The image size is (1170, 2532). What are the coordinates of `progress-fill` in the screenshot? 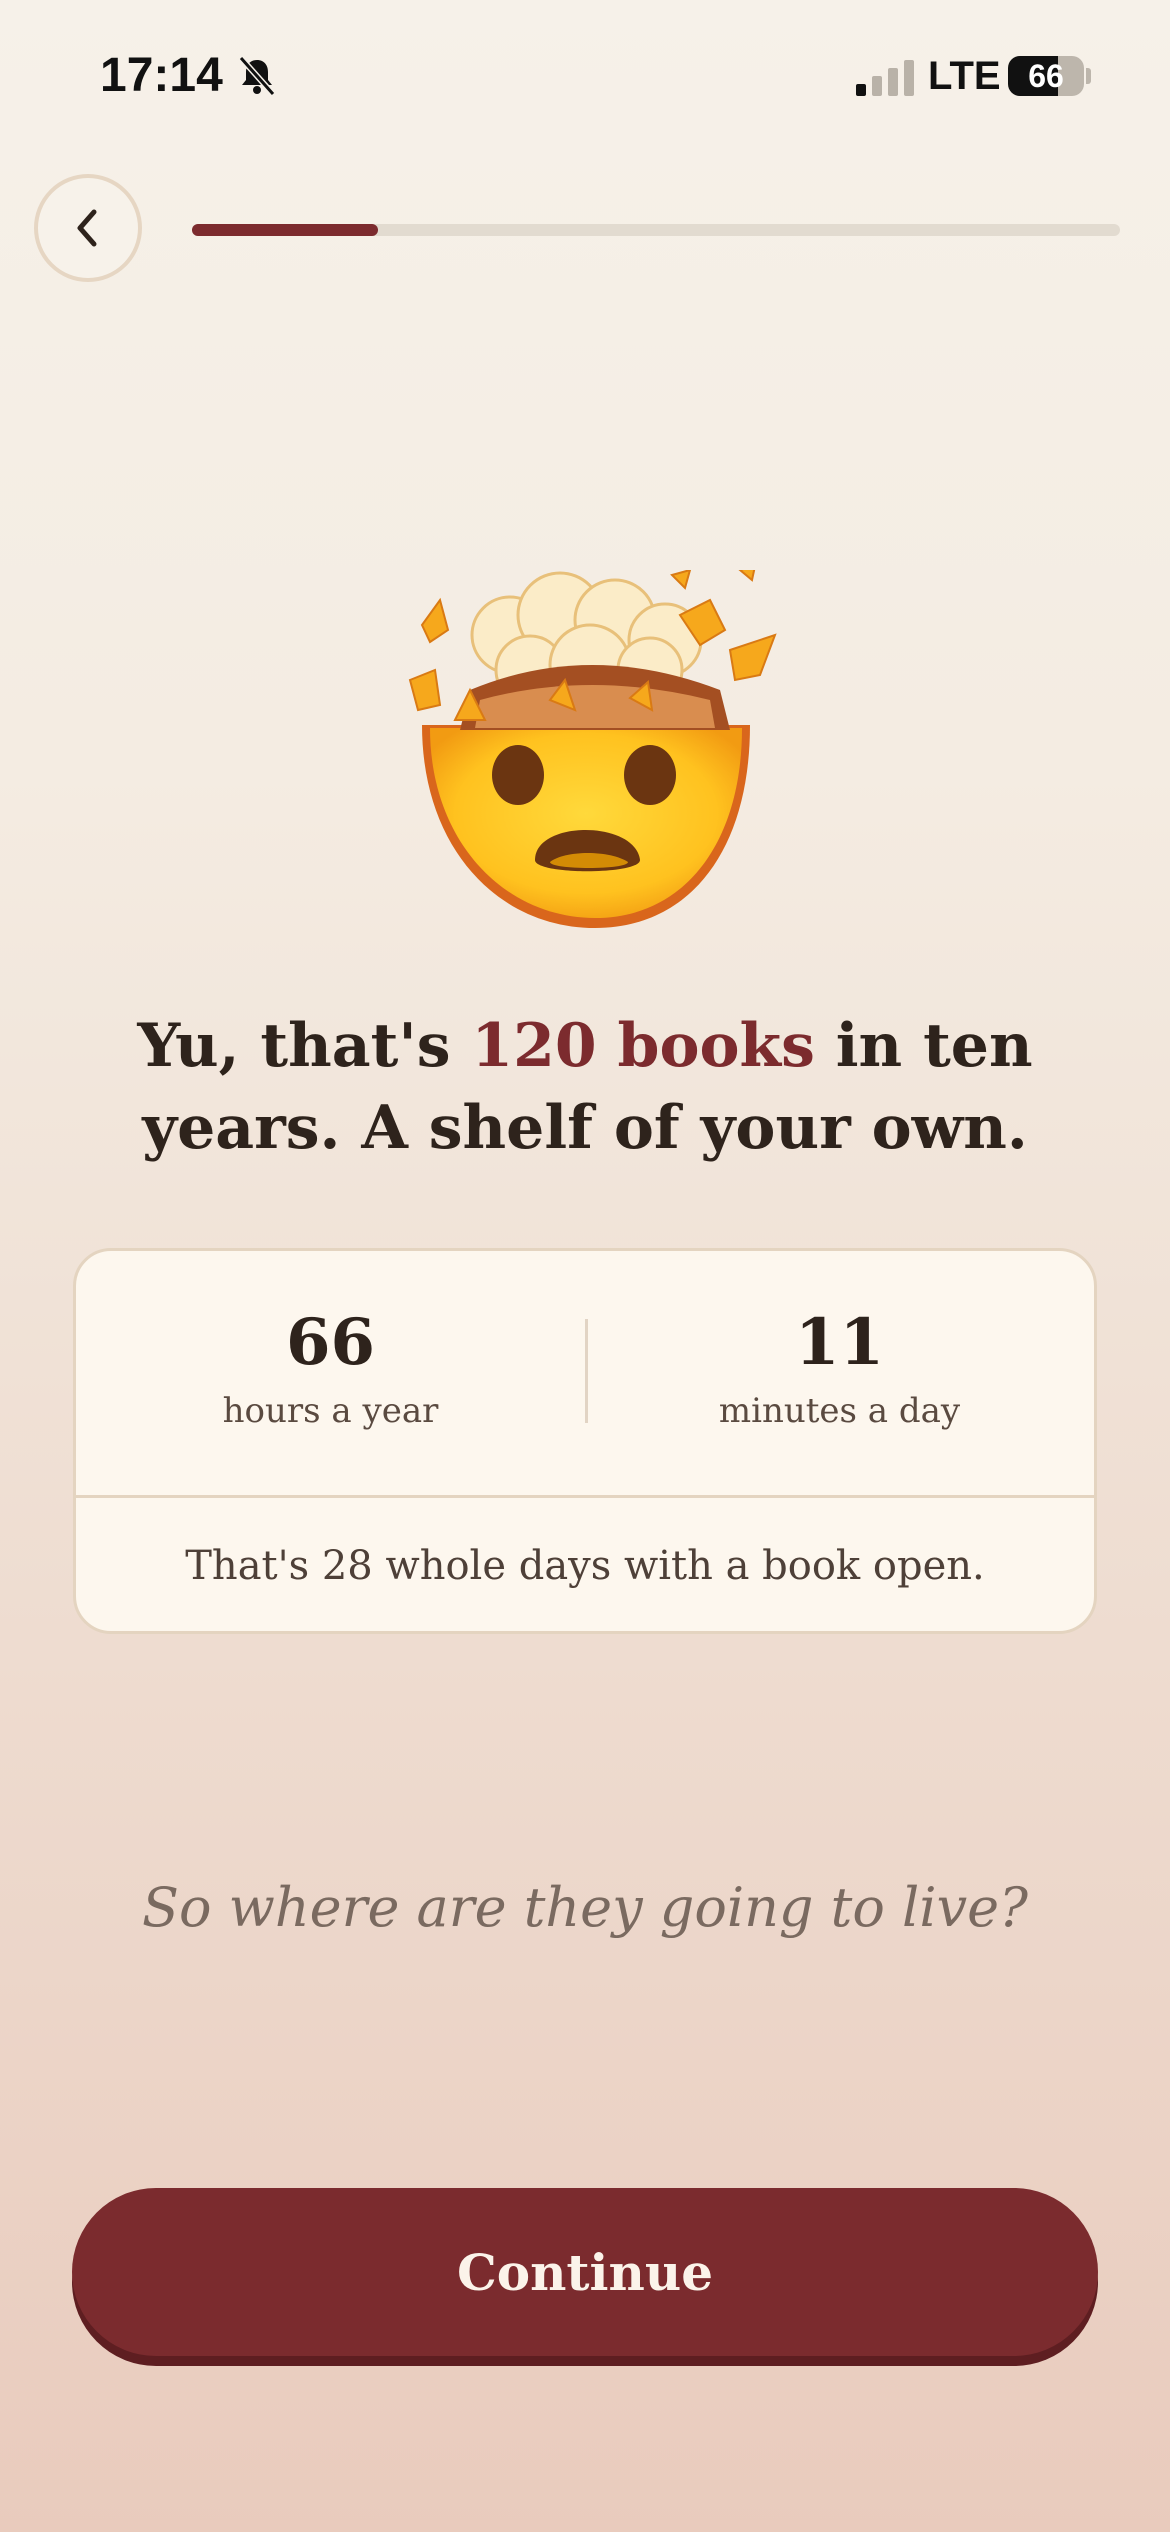 It's located at (285, 230).